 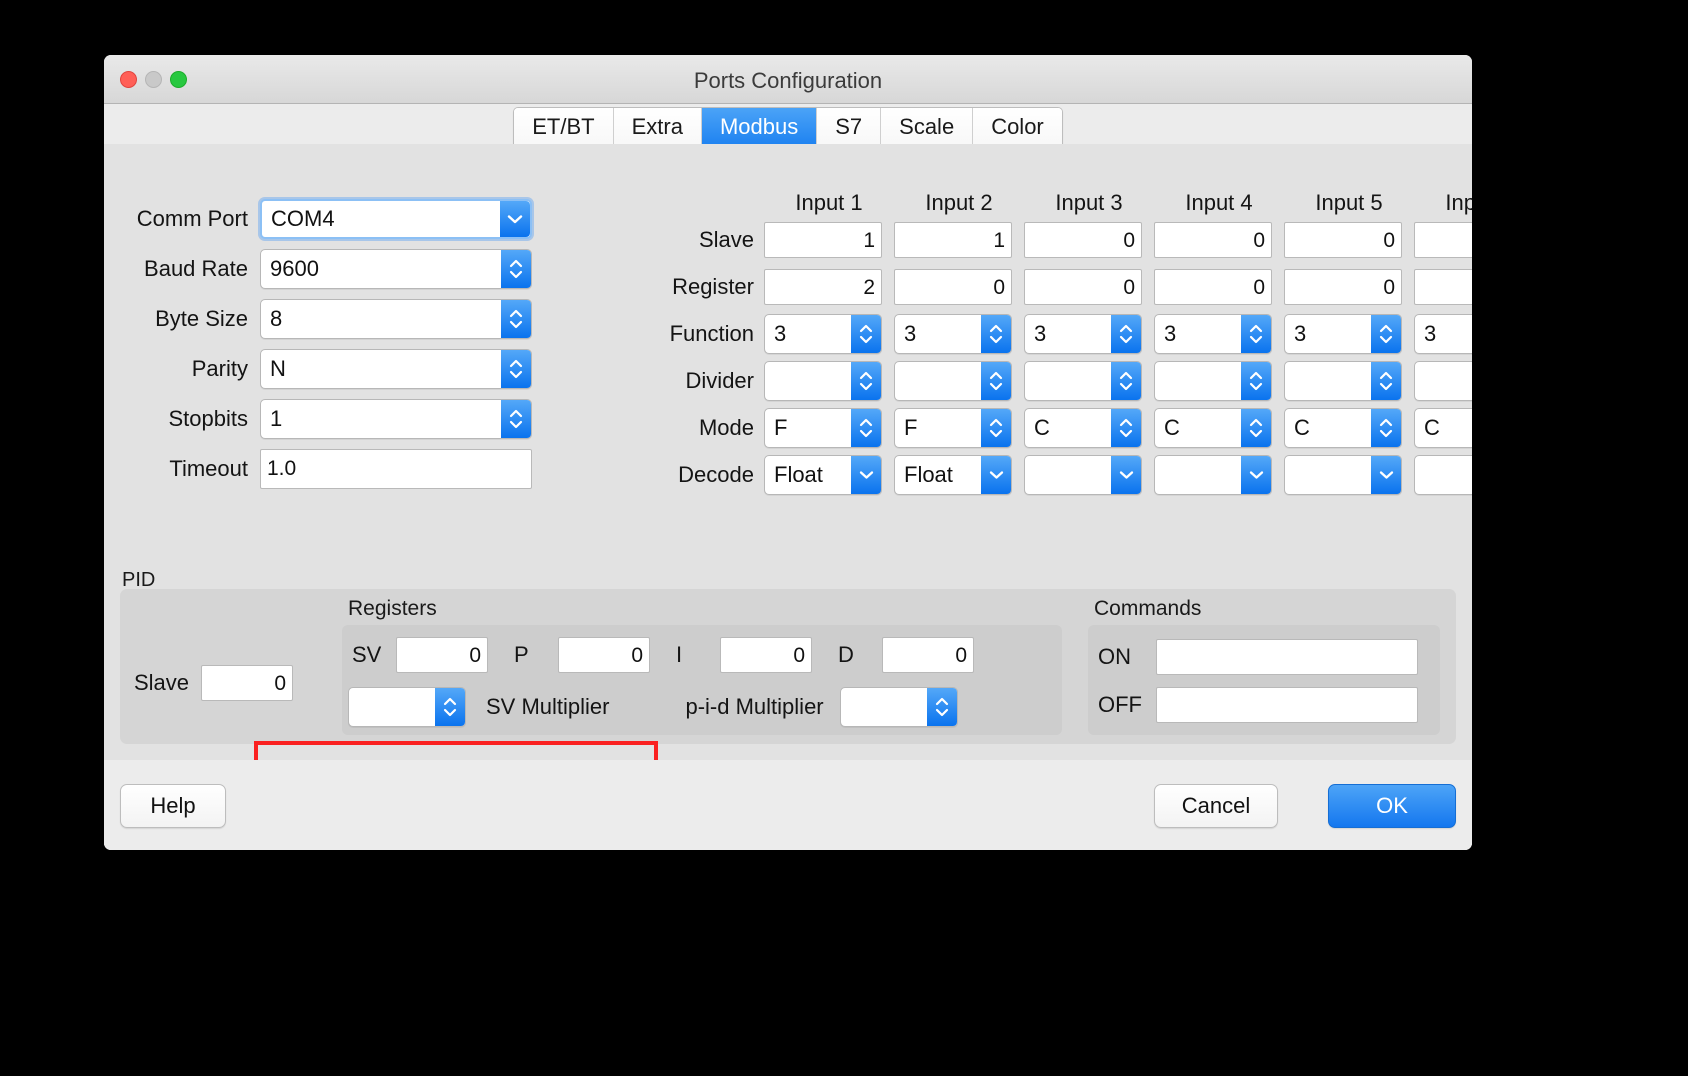 What do you see at coordinates (928, 655) in the screenshot?
I see `d-input: 0` at bounding box center [928, 655].